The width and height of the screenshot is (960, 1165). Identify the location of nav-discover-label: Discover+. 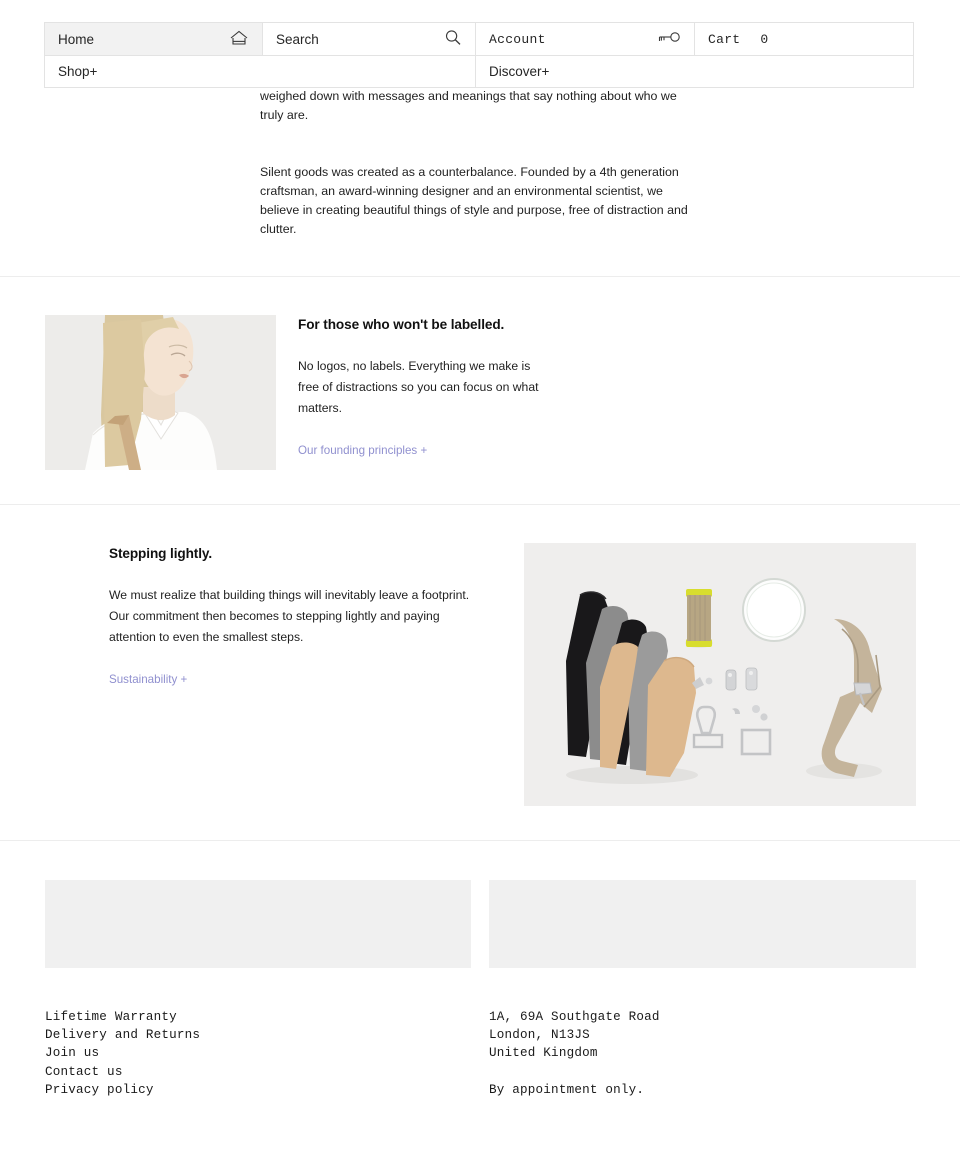
(519, 71).